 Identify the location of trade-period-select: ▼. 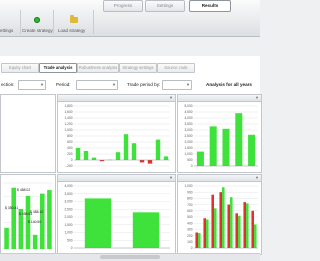
(177, 85).